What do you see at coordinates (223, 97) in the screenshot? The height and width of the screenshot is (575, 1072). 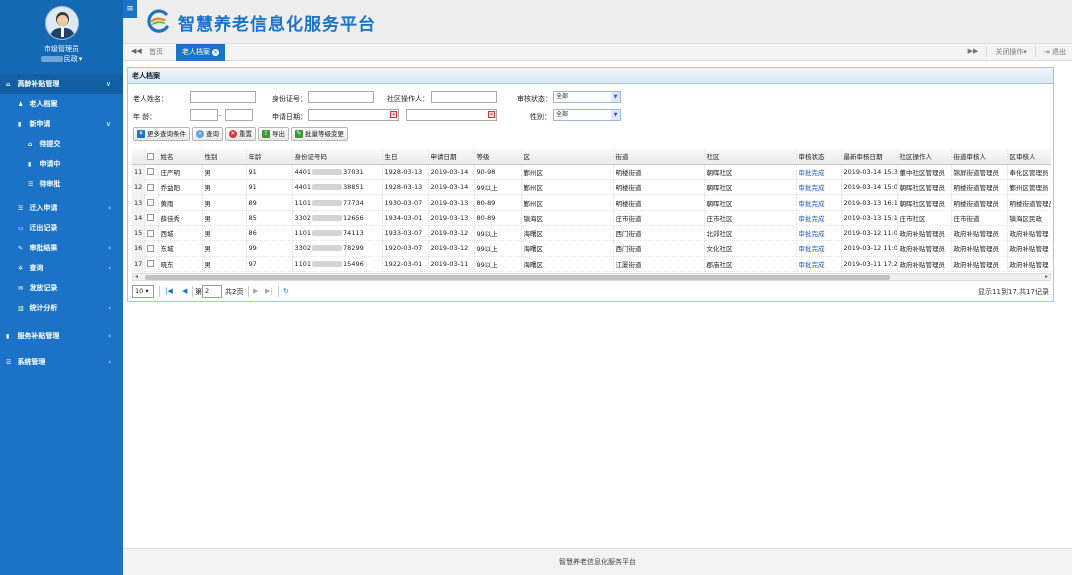 I see `name-input` at bounding box center [223, 97].